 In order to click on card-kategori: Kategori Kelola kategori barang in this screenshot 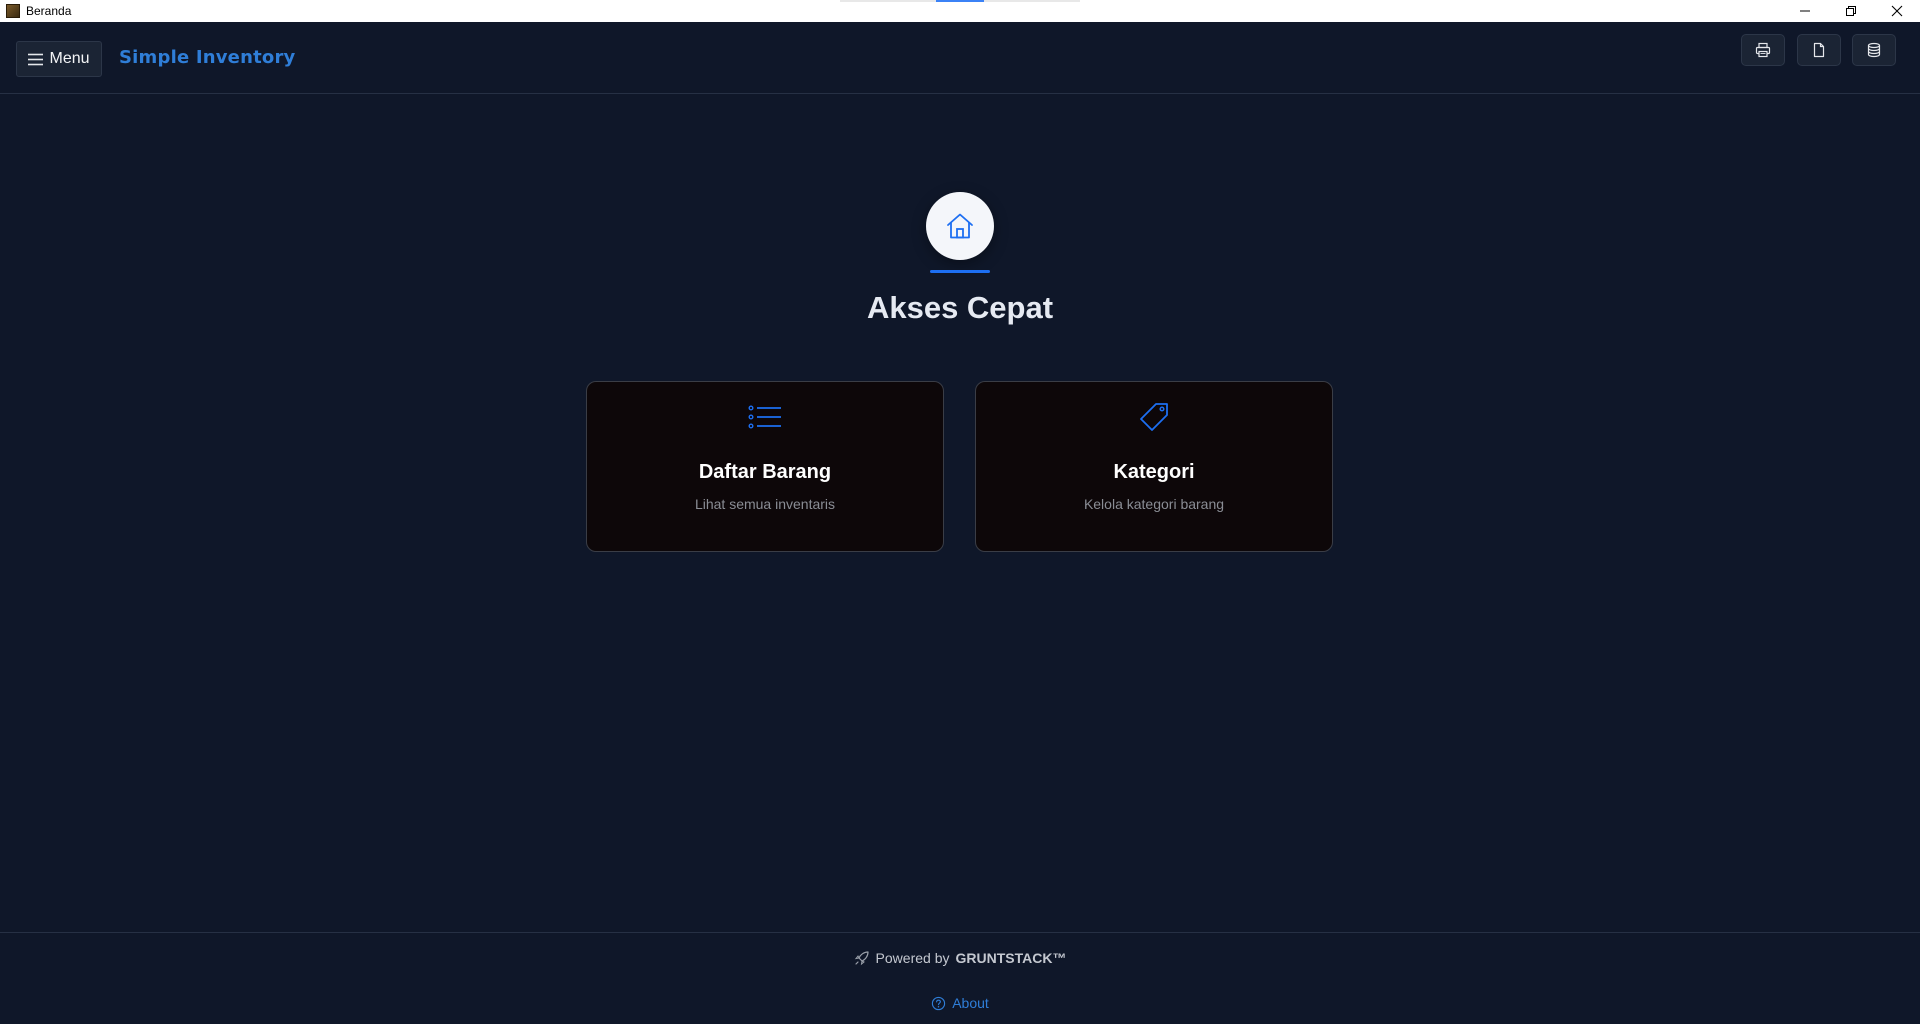, I will do `click(1154, 466)`.